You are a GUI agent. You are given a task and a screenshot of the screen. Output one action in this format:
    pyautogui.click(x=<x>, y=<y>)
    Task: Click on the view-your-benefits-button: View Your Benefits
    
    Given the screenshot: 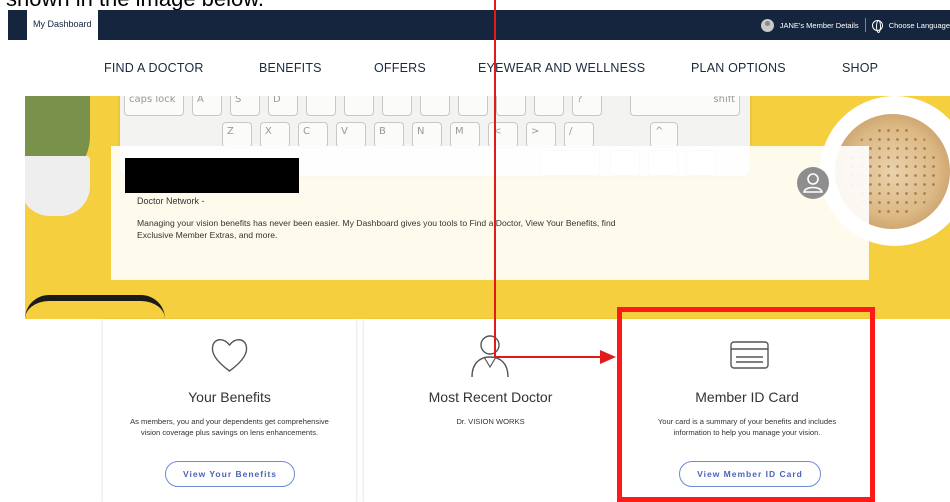 What is the action you would take?
    pyautogui.click(x=230, y=474)
    